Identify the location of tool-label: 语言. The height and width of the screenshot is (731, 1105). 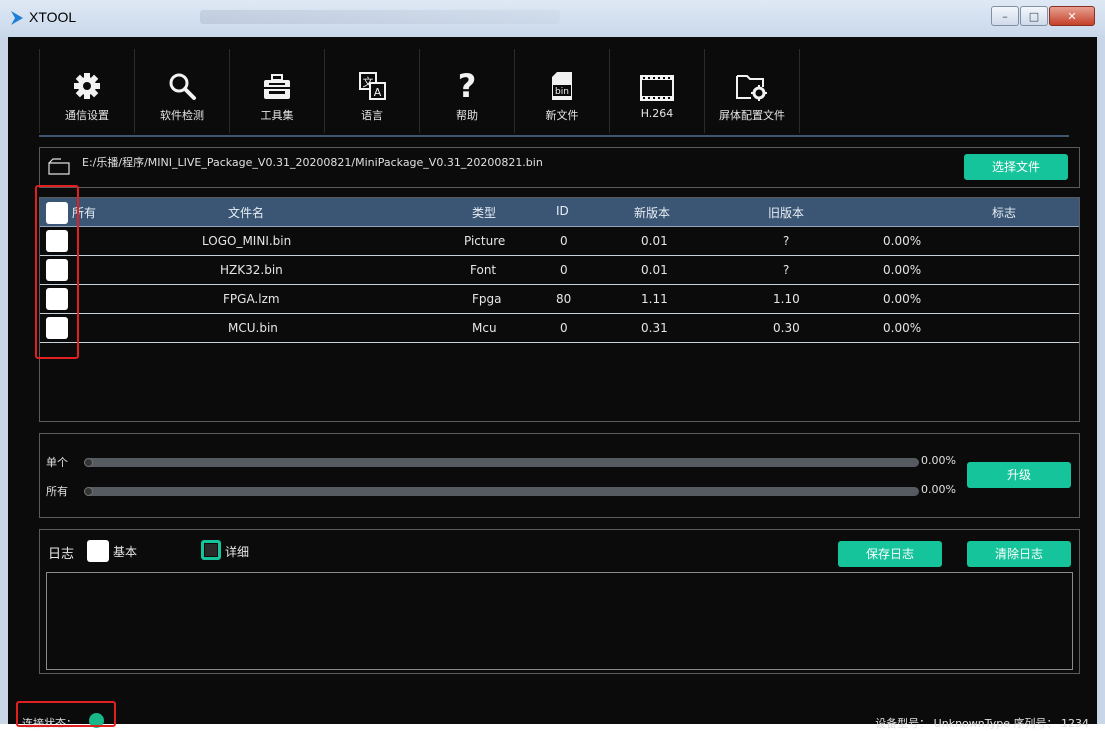
(372, 115).